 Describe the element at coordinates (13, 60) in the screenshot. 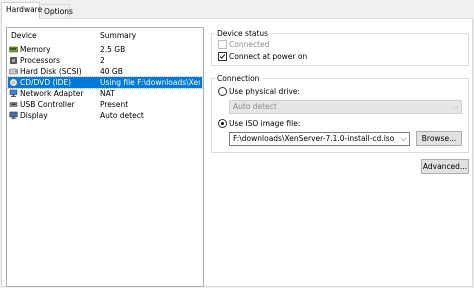

I see `processor-icon` at that location.